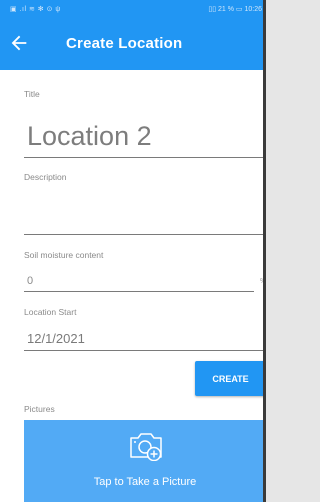  What do you see at coordinates (264, 251) in the screenshot?
I see `screen-edge` at bounding box center [264, 251].